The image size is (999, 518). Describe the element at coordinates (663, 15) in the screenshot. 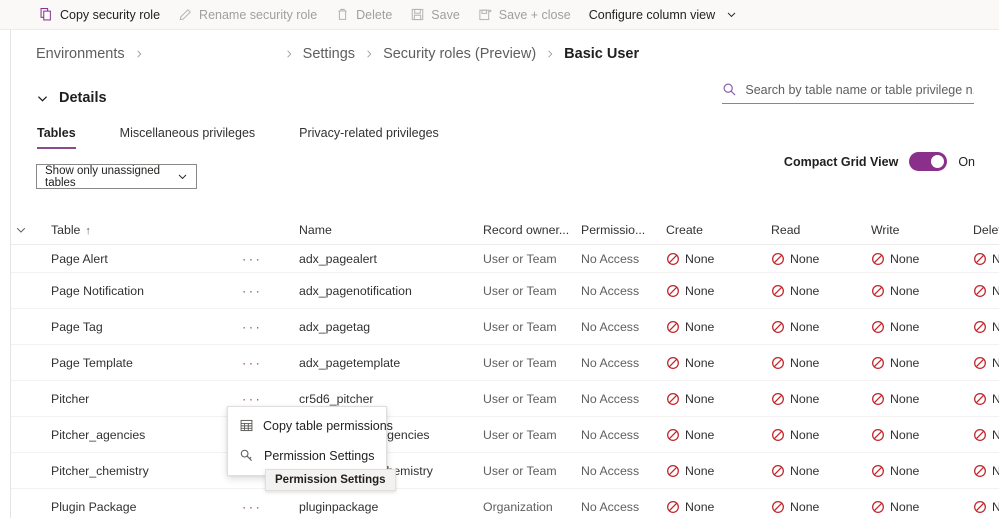

I see `configure-column-view-button: Configure column view` at that location.